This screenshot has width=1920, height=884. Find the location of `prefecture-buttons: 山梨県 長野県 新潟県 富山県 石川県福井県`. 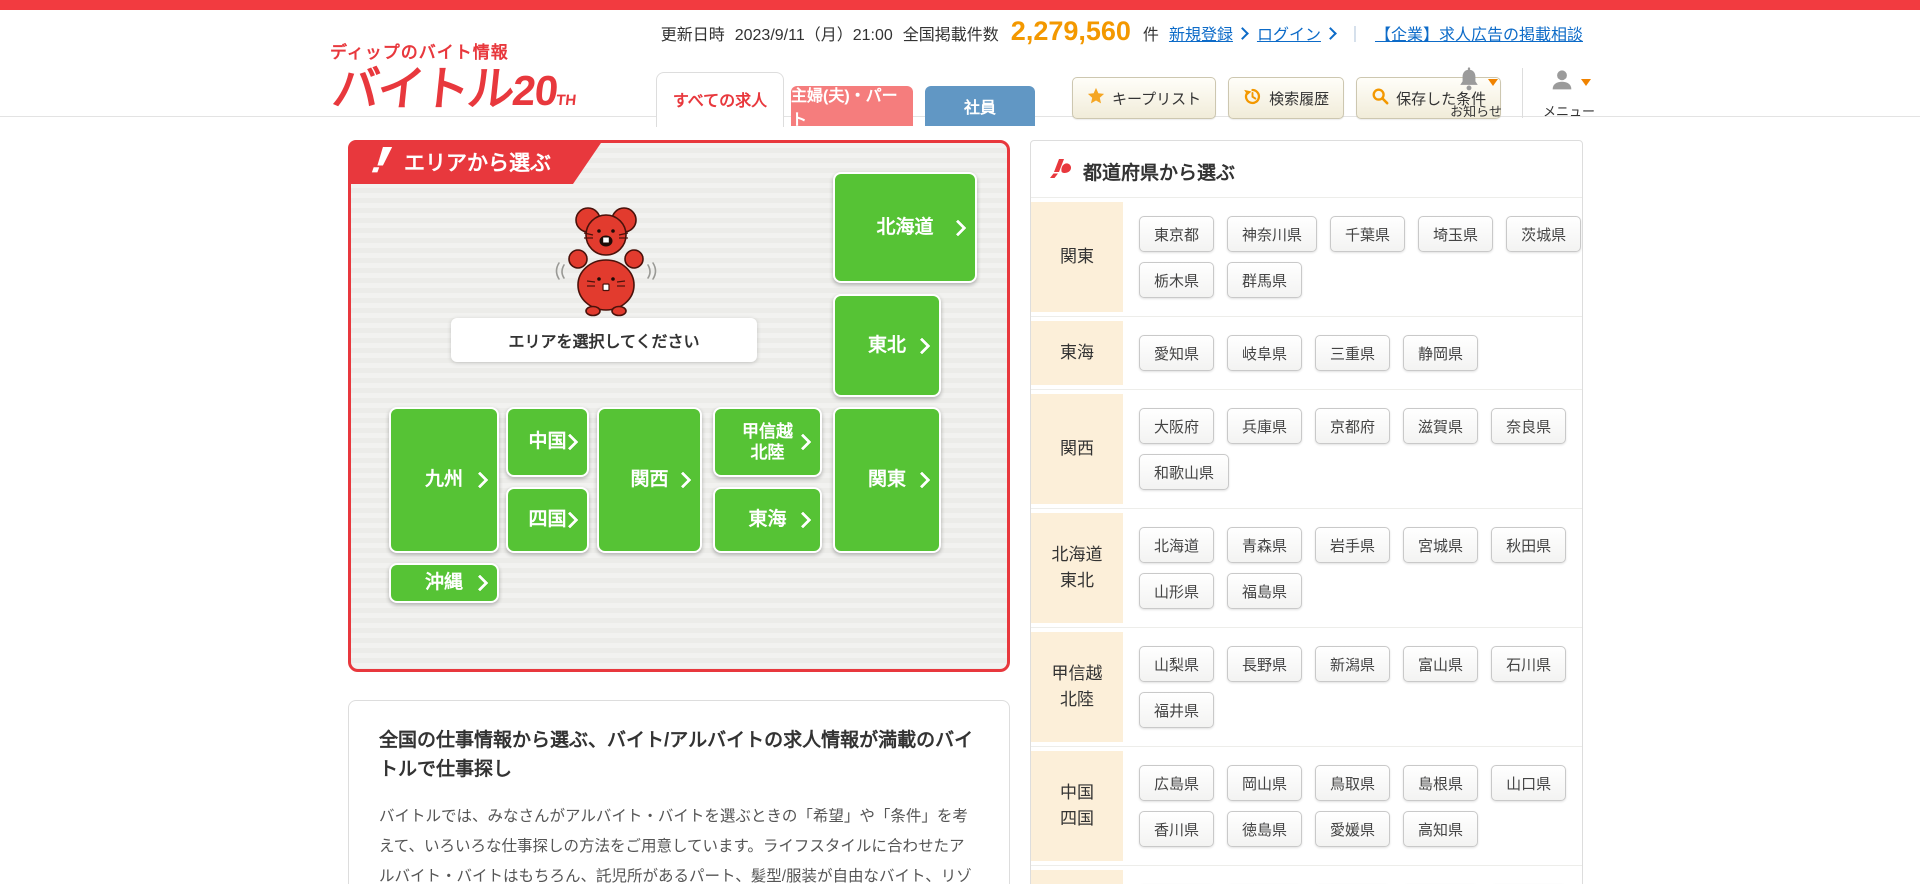

prefecture-buttons: 山梨県 長野県 新潟県 富山県 石川県福井県 is located at coordinates (1352, 687).